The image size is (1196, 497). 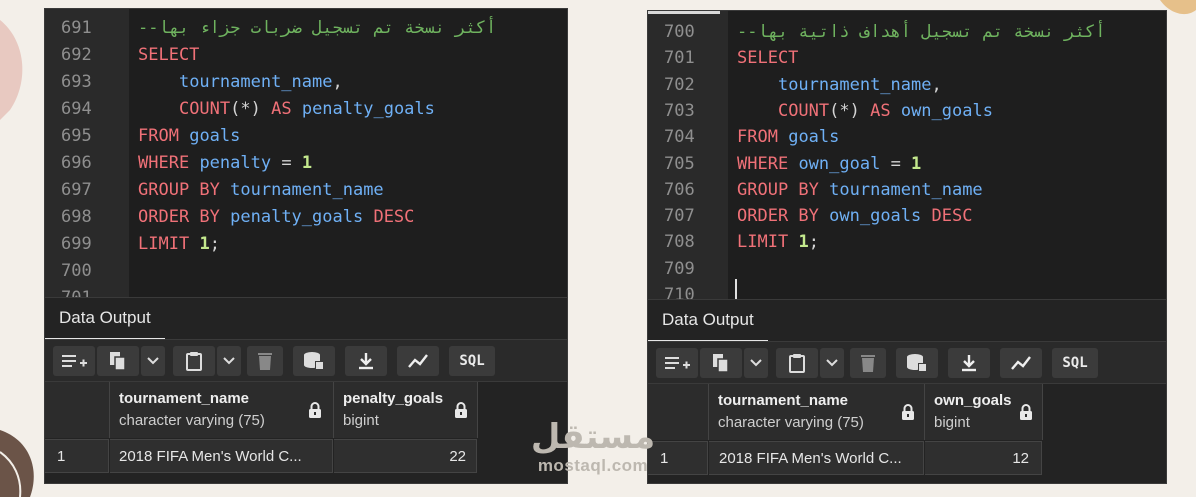 I want to click on code-token: ,, so click(x=936, y=84).